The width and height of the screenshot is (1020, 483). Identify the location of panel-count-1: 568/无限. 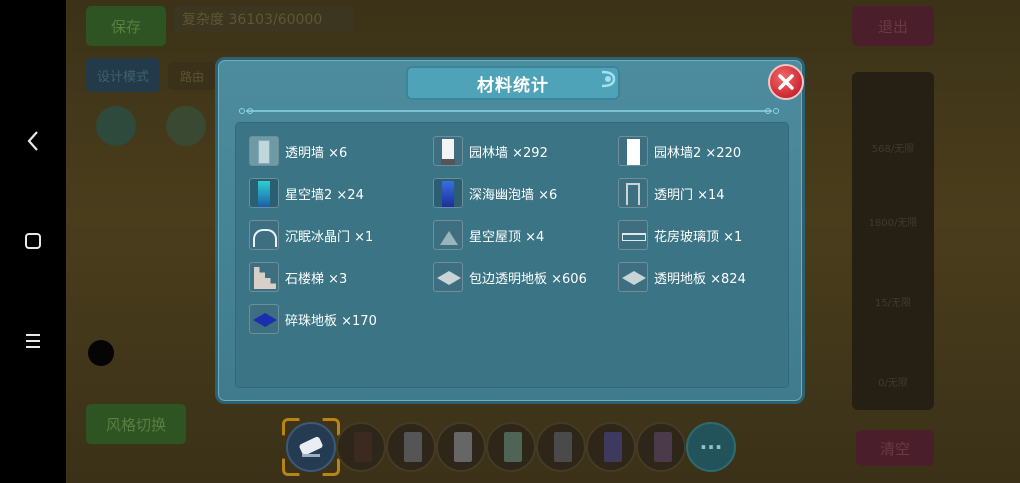
(893, 149).